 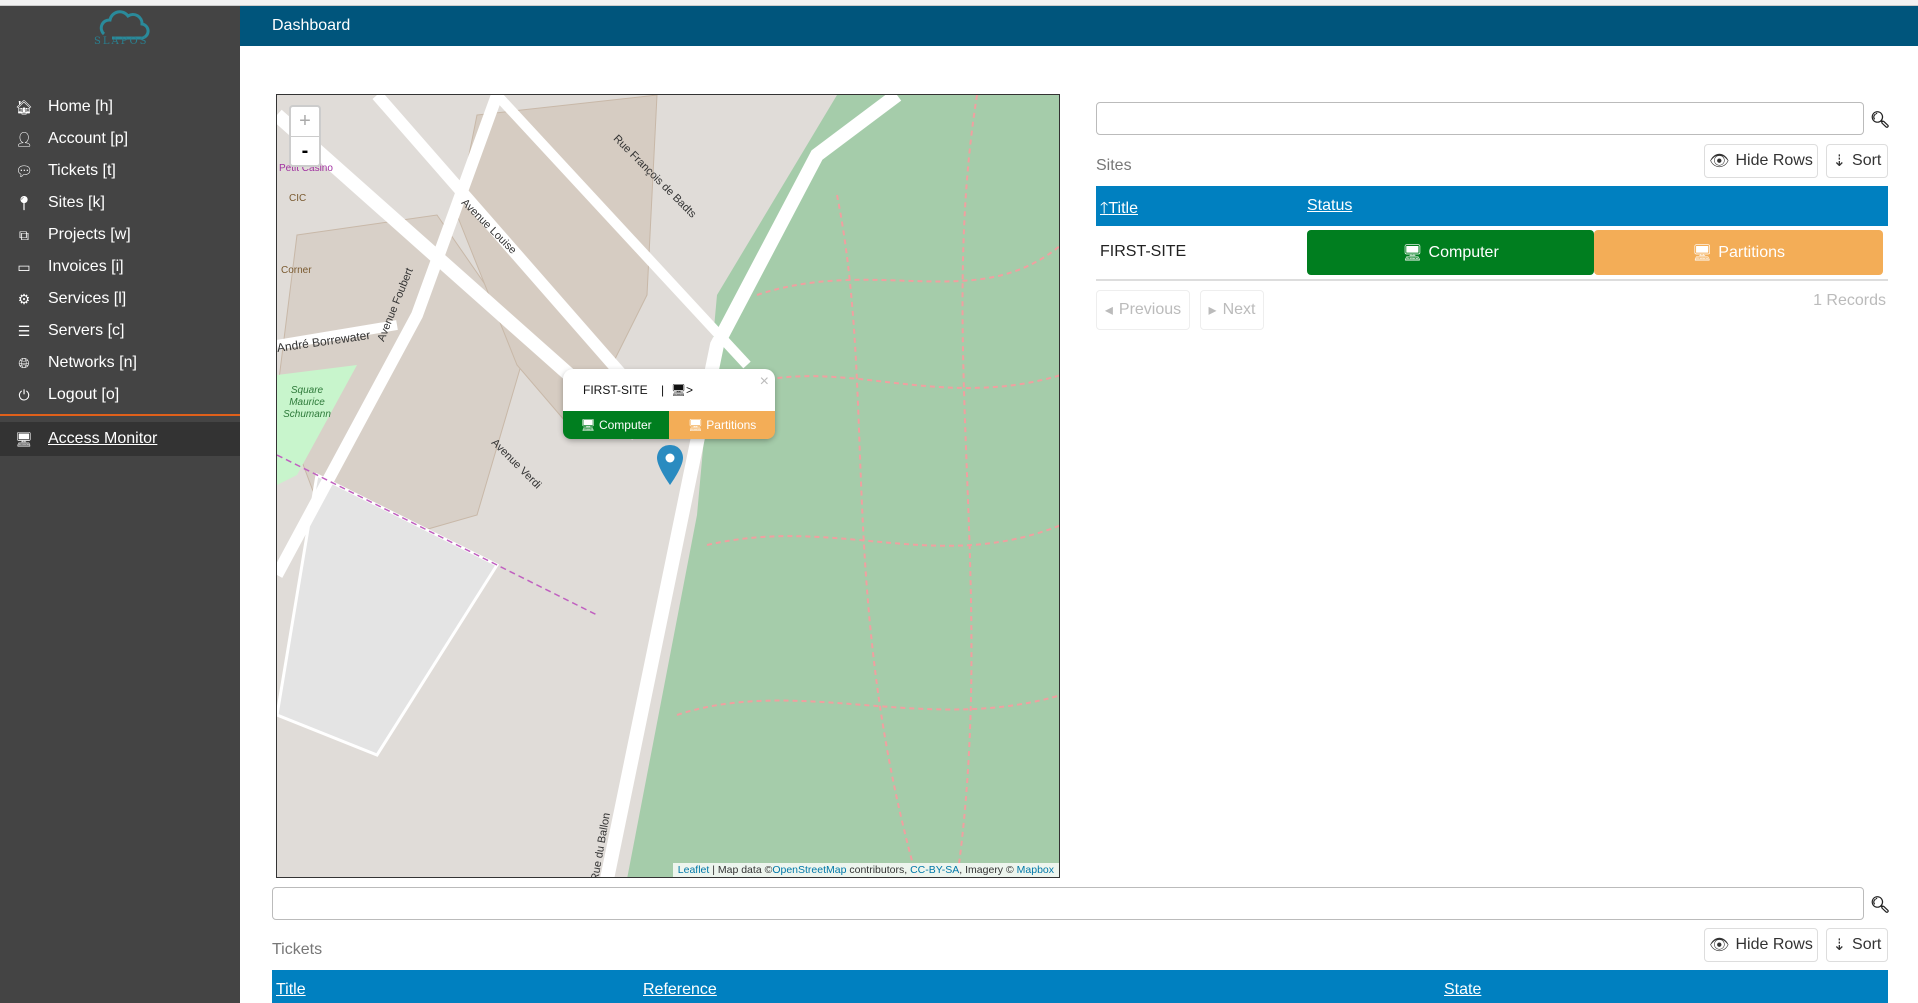 I want to click on site-partitions-button: 🖥 Partitions, so click(x=1738, y=252).